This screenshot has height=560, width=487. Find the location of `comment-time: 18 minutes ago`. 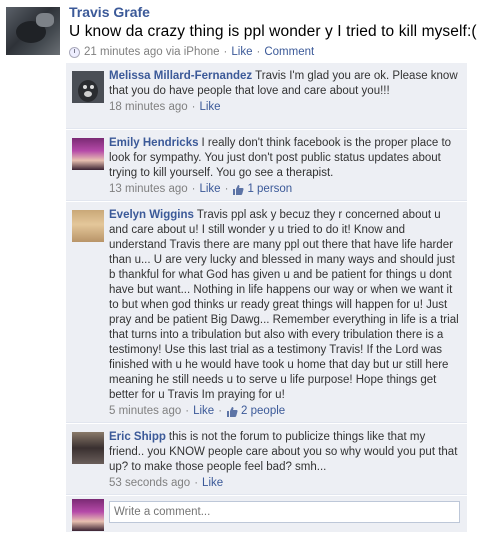

comment-time: 18 minutes ago is located at coordinates (148, 107).